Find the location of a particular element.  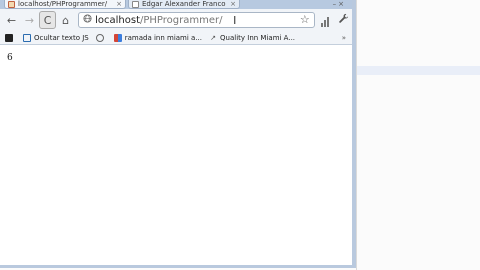

url-path: /PHProgrammer/ is located at coordinates (181, 20).